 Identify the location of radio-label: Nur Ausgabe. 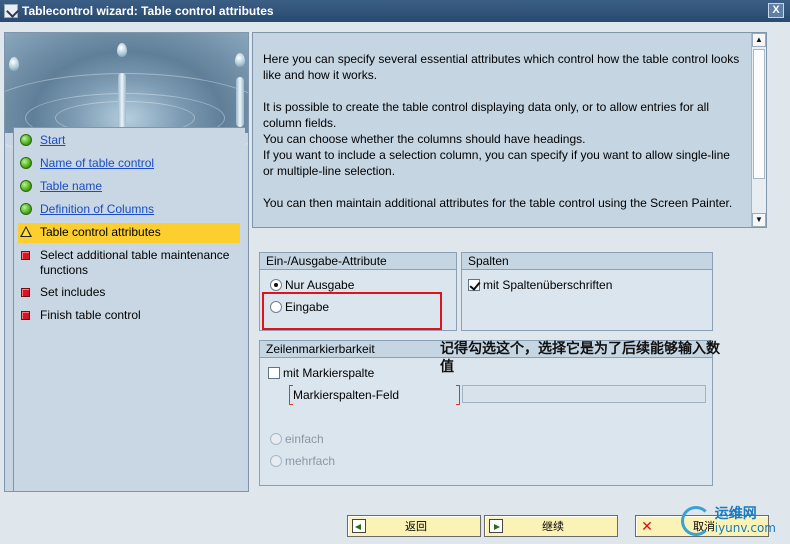
(320, 285).